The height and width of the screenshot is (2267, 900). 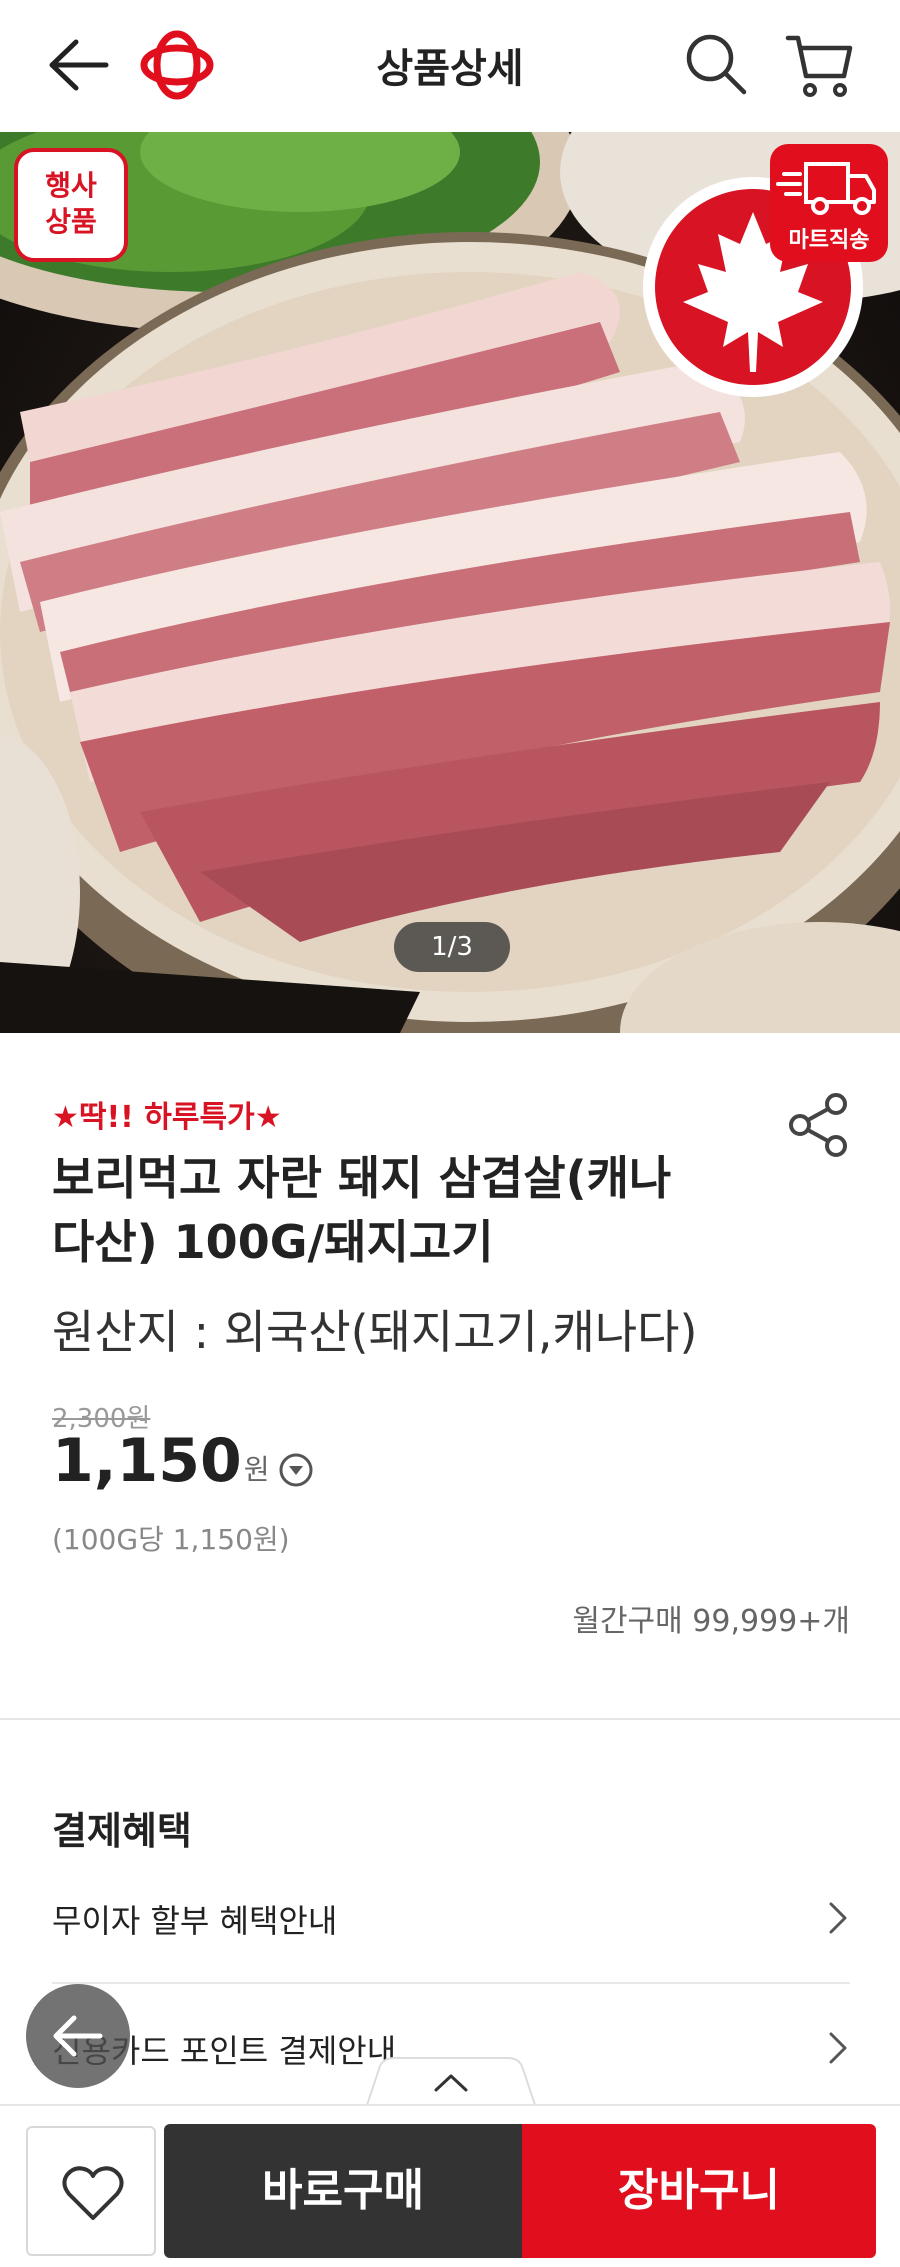 What do you see at coordinates (450, 1719) in the screenshot?
I see `section-divider` at bounding box center [450, 1719].